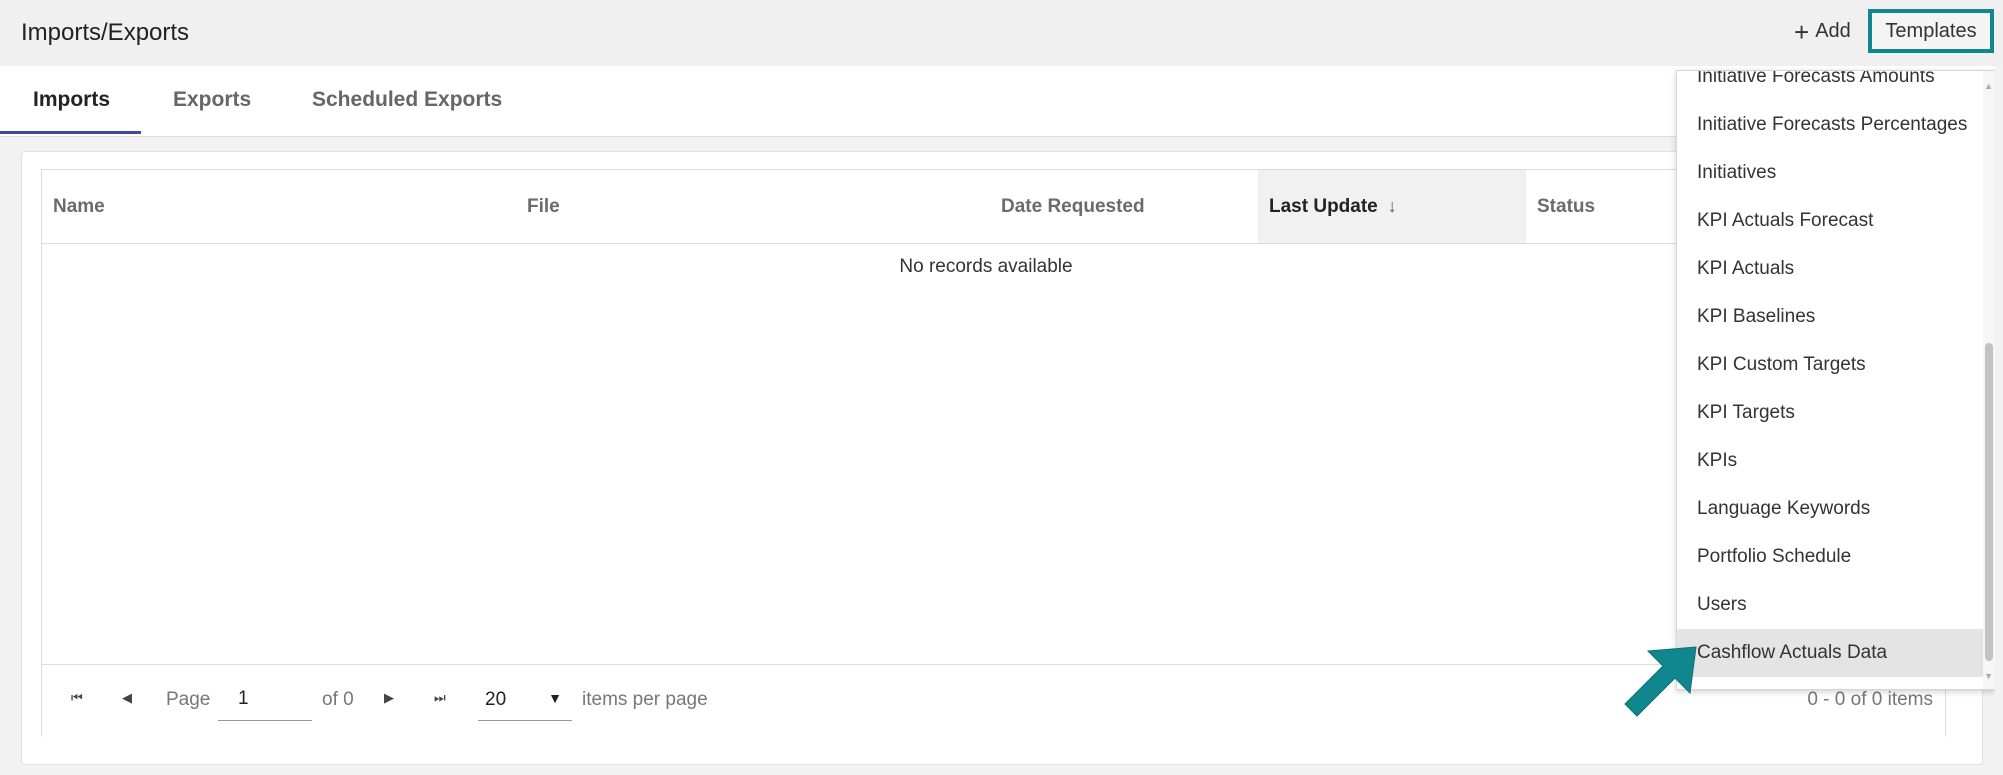  What do you see at coordinates (1831, 365) in the screenshot?
I see `templates-menu-item: KPI Custom Targets` at bounding box center [1831, 365].